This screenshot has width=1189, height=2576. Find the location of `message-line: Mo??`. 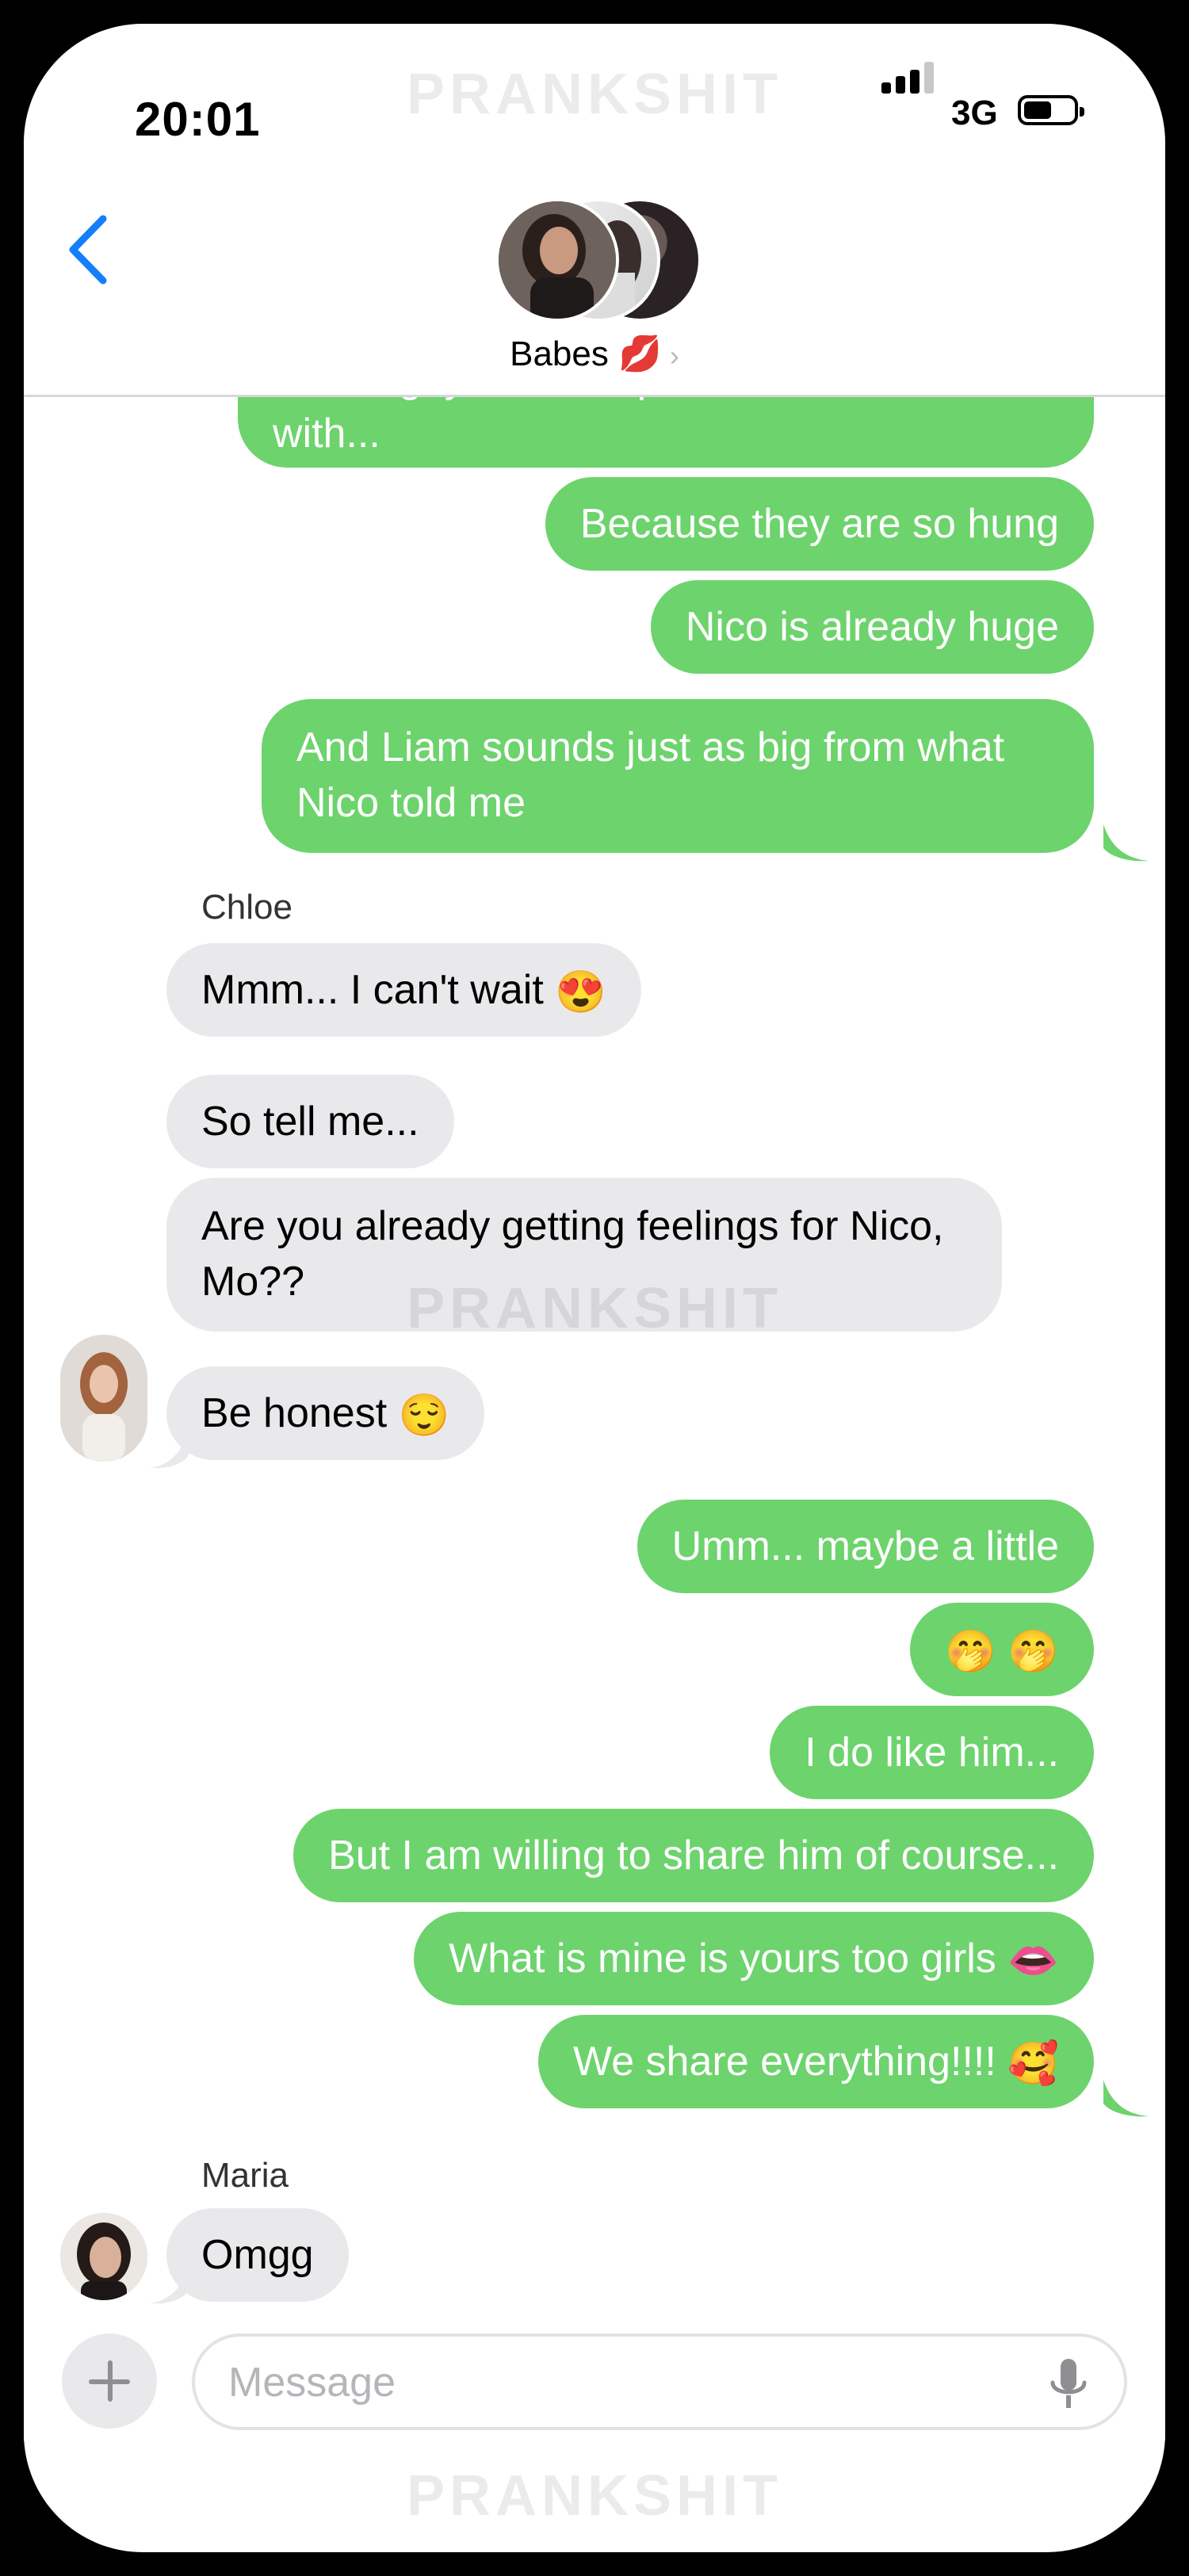

message-line: Mo?? is located at coordinates (253, 1282).